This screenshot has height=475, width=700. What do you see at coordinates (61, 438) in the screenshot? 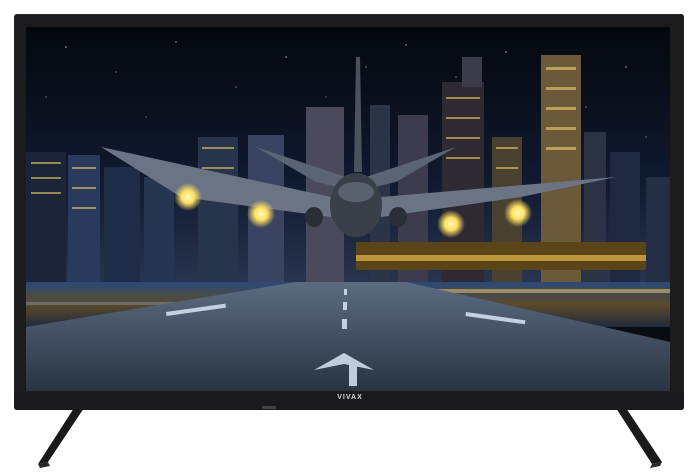
I see `left-stand-leg` at bounding box center [61, 438].